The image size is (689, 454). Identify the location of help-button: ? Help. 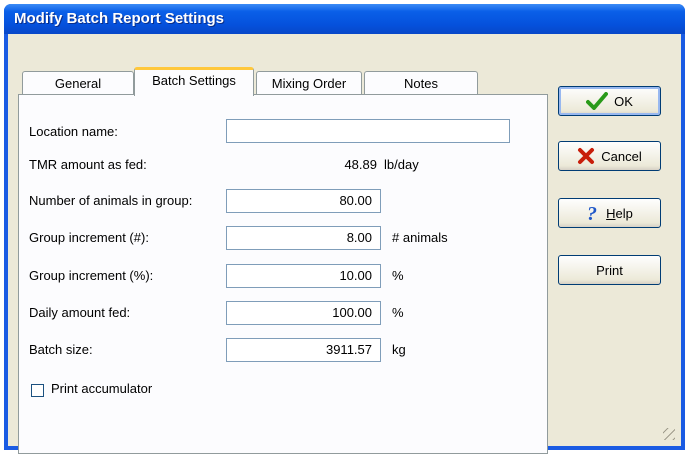
(609, 213).